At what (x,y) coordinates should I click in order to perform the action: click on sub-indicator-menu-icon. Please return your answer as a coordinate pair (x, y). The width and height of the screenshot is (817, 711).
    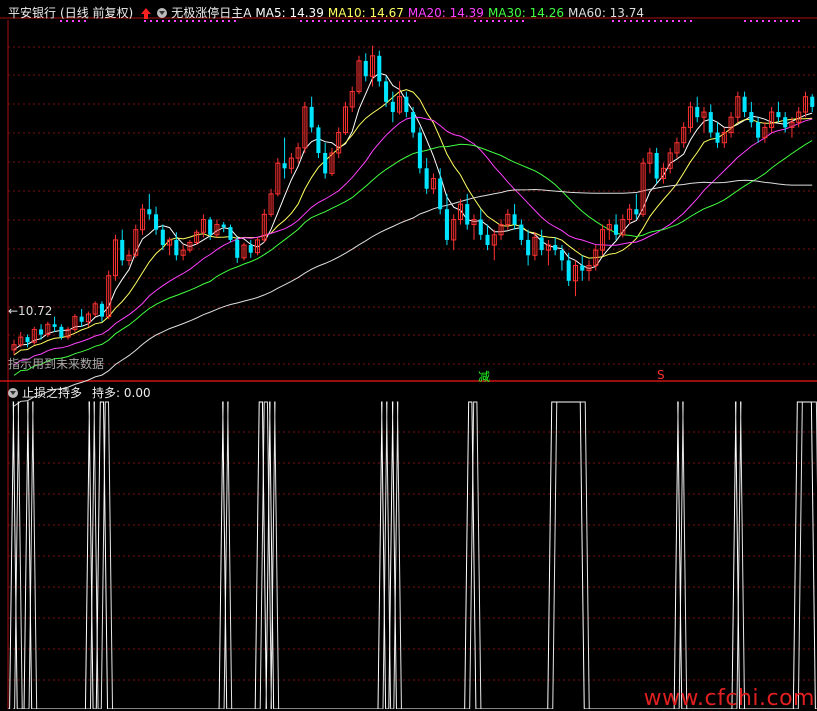
    Looking at the image, I should click on (13, 392).